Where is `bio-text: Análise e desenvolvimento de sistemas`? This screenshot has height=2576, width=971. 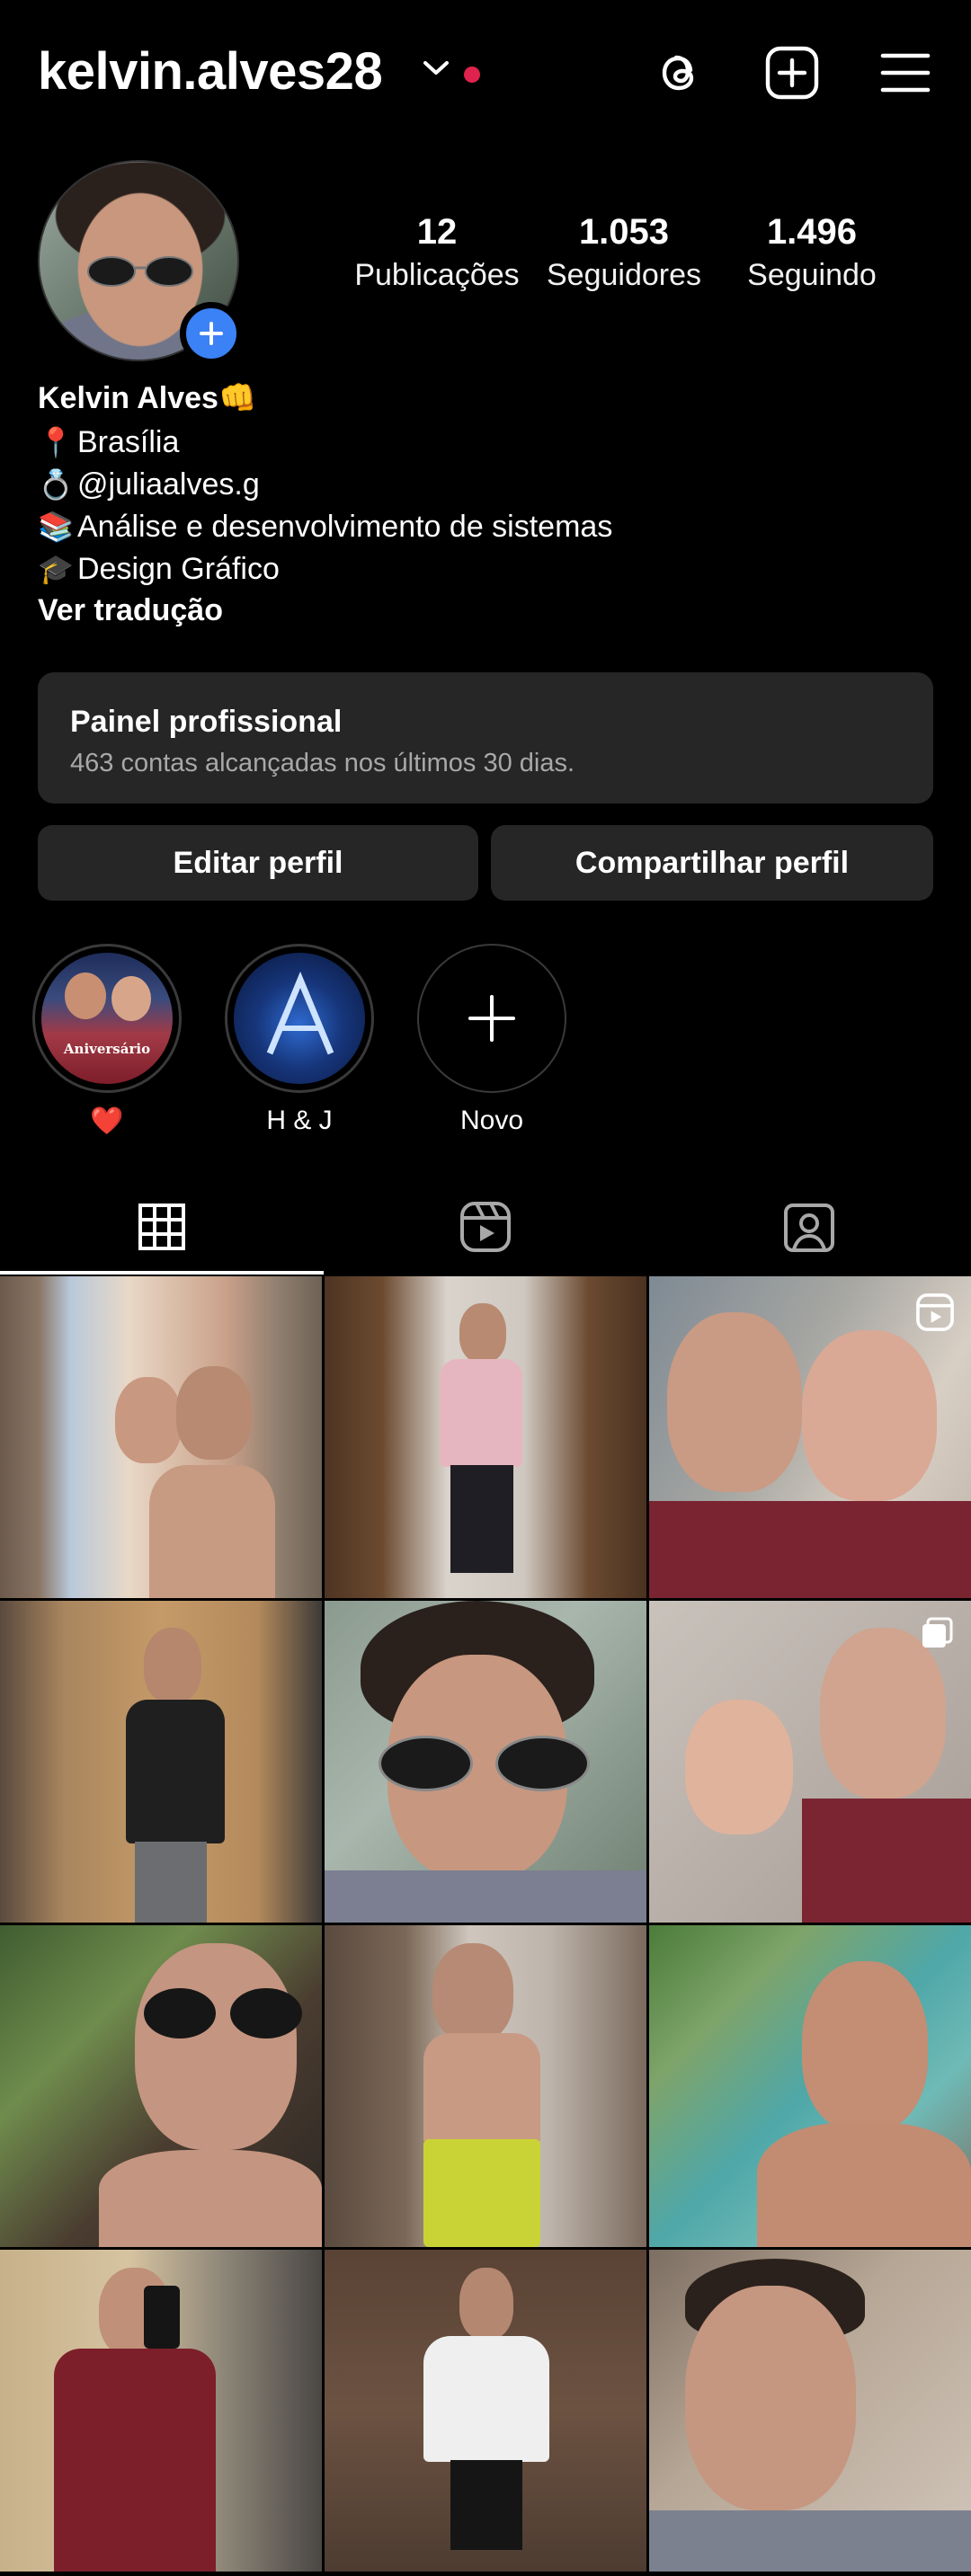 bio-text: Análise e desenvolvimento de sistemas is located at coordinates (345, 526).